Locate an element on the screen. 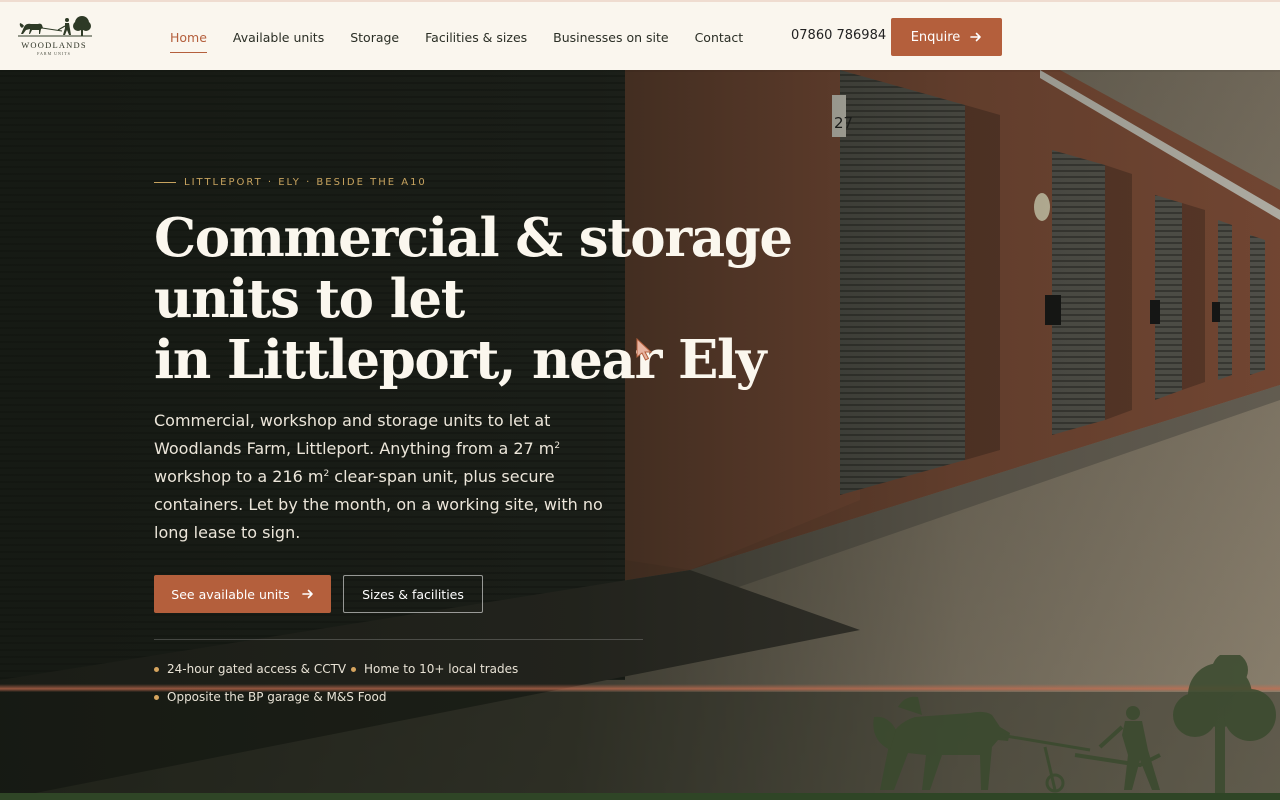  logo-tagline: FARM UNITS is located at coordinates (54, 53).